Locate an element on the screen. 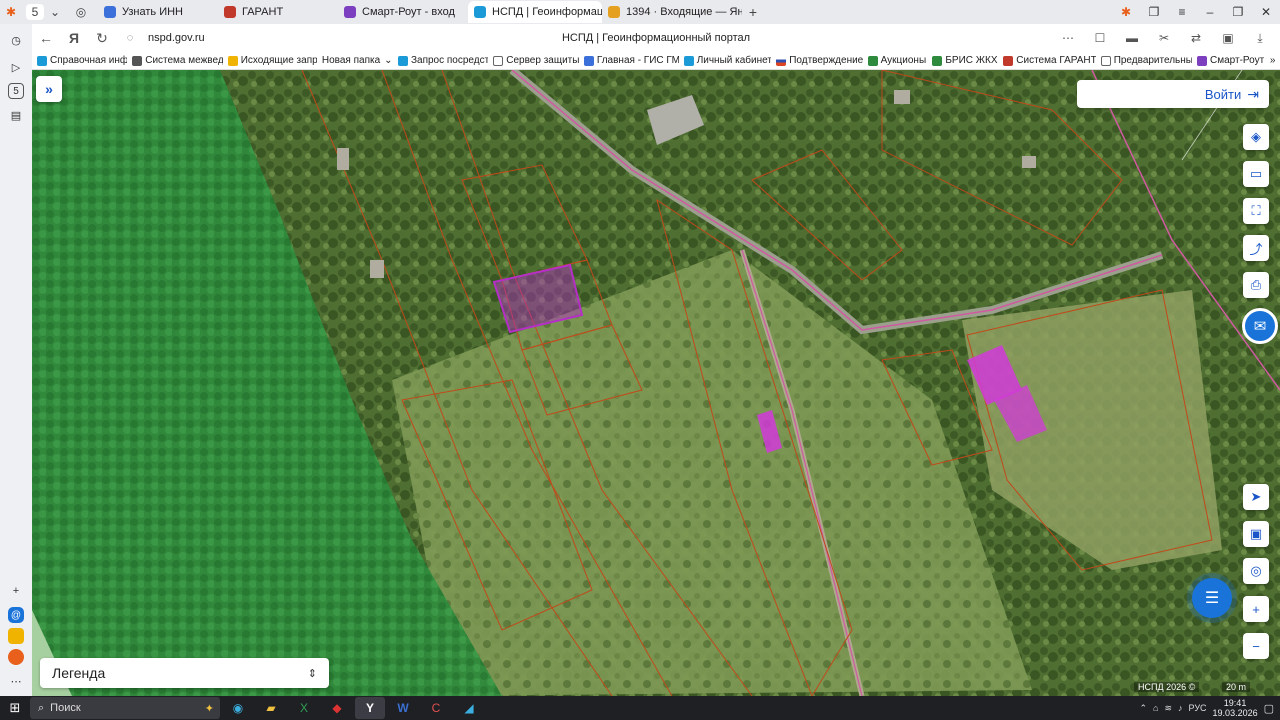  mail-icon: @ is located at coordinates (16, 615).